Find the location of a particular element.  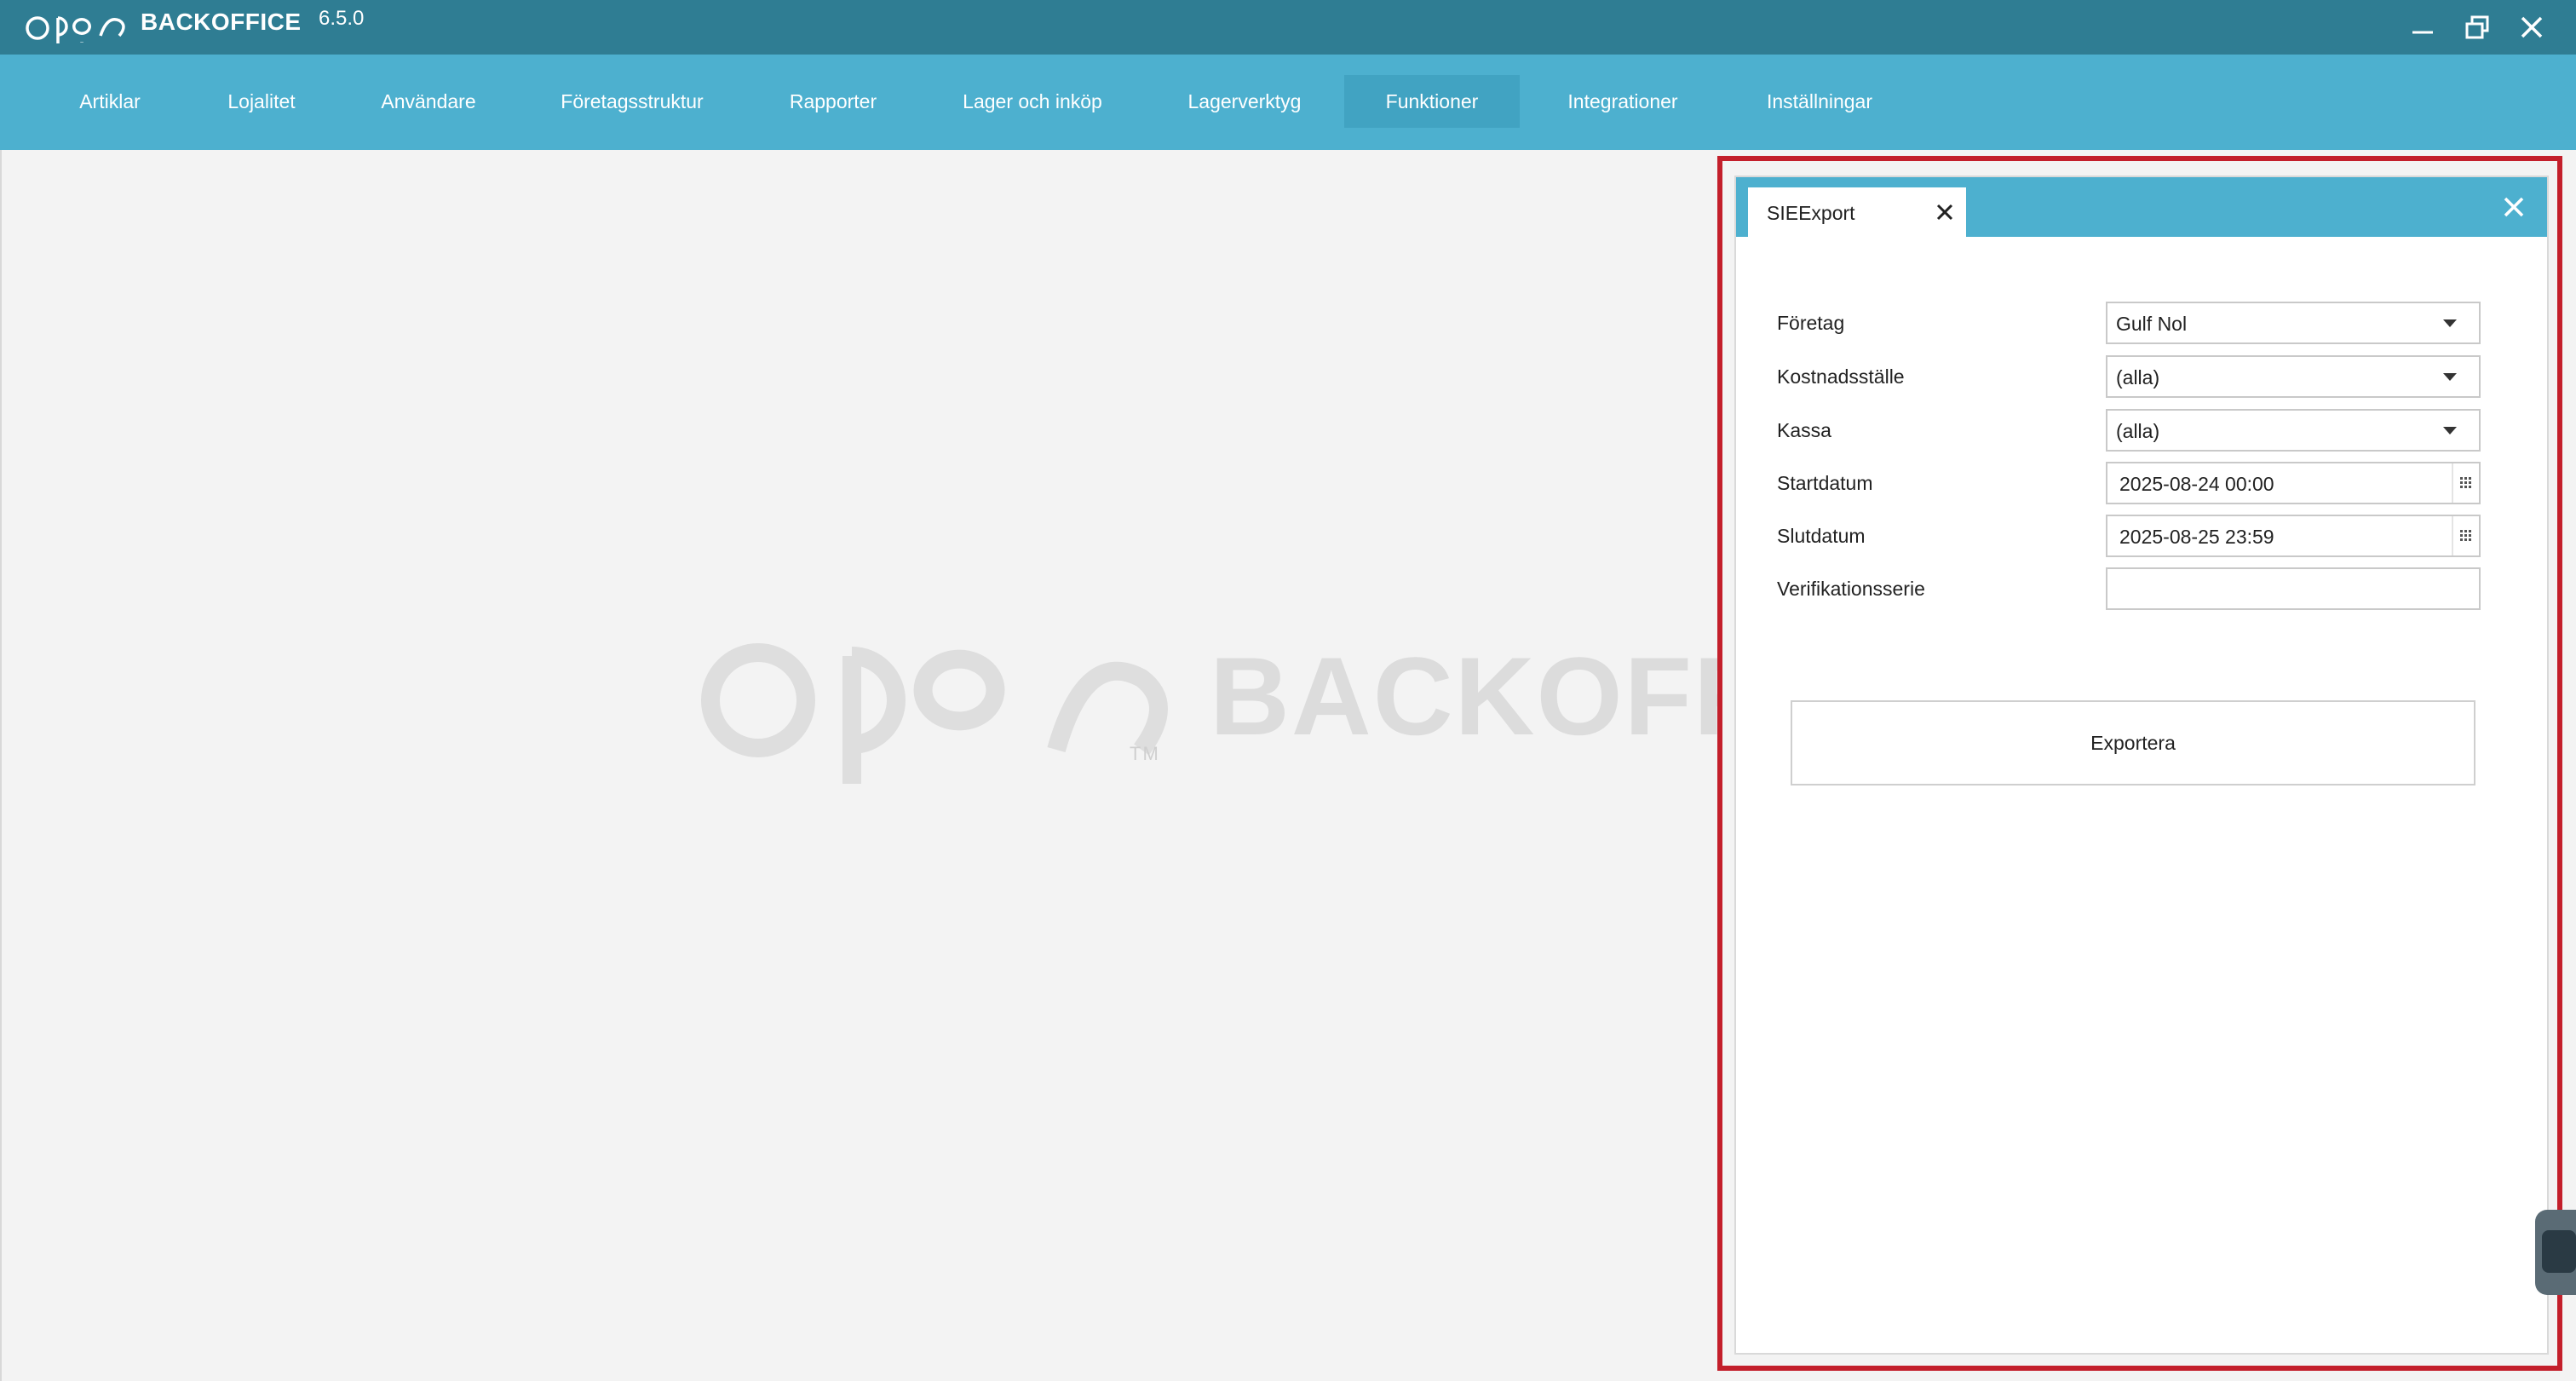

slutdatum-value: 2025-08-25 23:59 is located at coordinates (2197, 537).